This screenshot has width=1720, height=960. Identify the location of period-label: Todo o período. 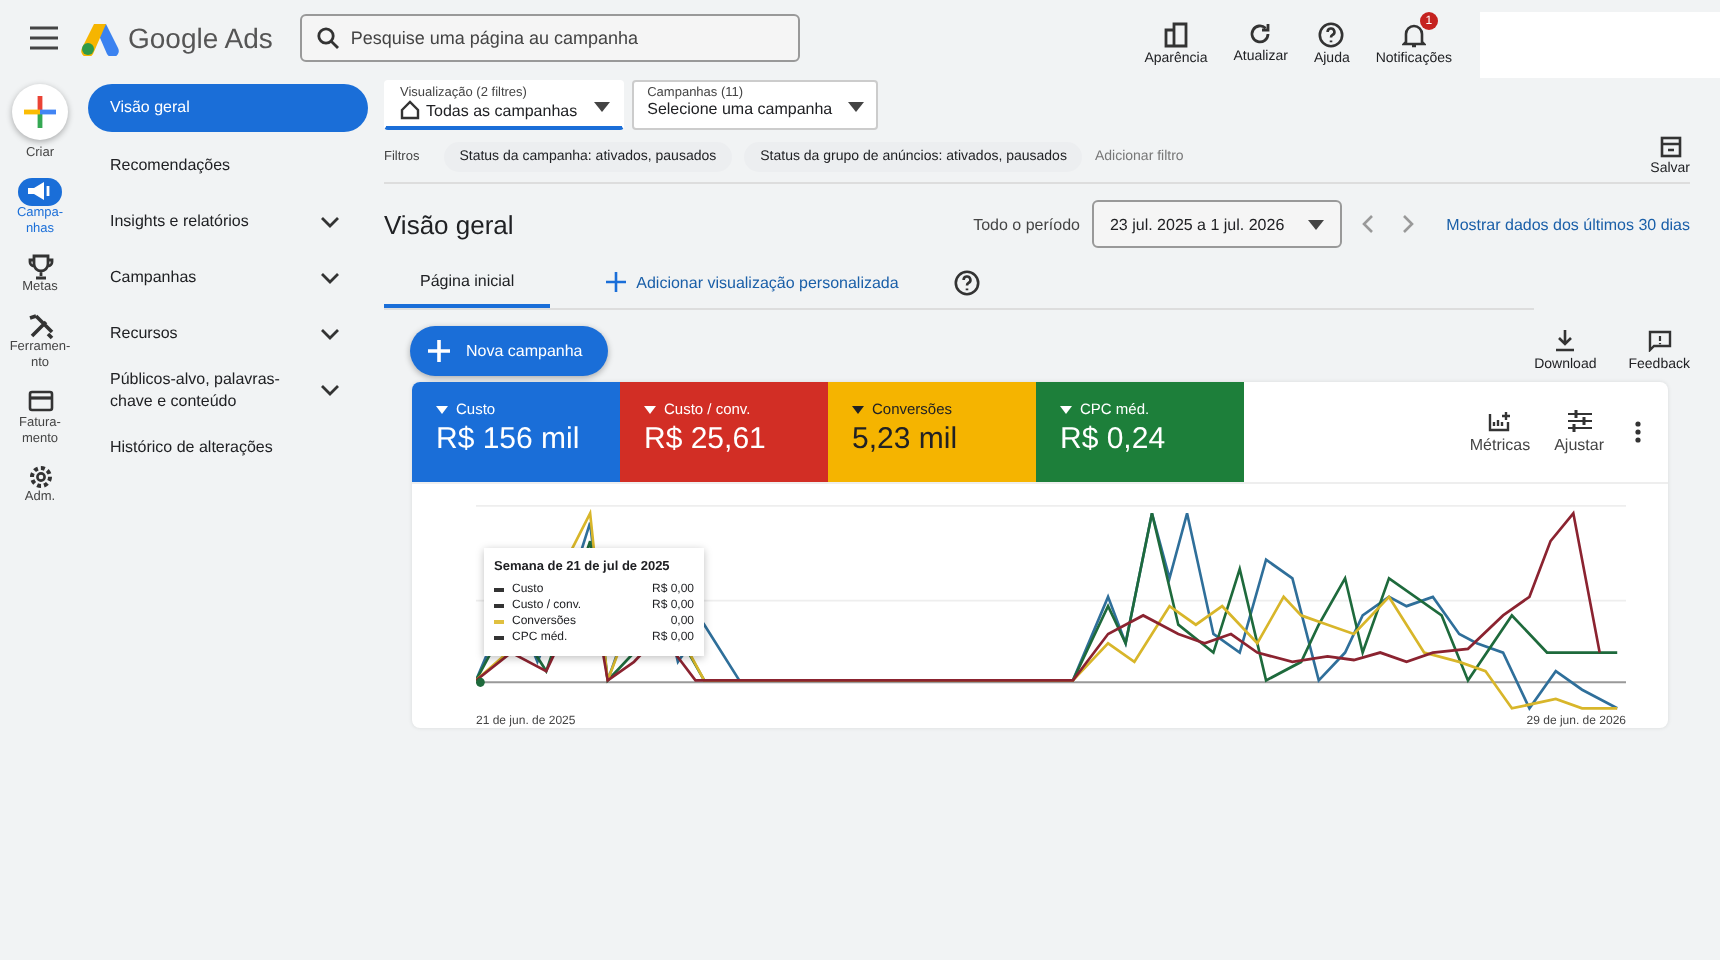
(1026, 224).